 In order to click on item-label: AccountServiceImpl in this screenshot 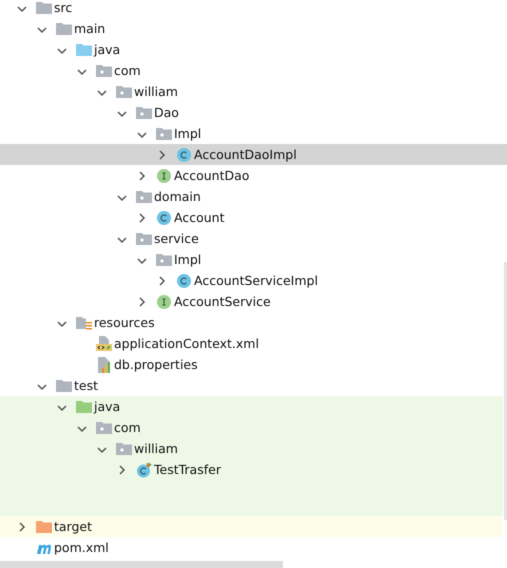, I will do `click(256, 280)`.